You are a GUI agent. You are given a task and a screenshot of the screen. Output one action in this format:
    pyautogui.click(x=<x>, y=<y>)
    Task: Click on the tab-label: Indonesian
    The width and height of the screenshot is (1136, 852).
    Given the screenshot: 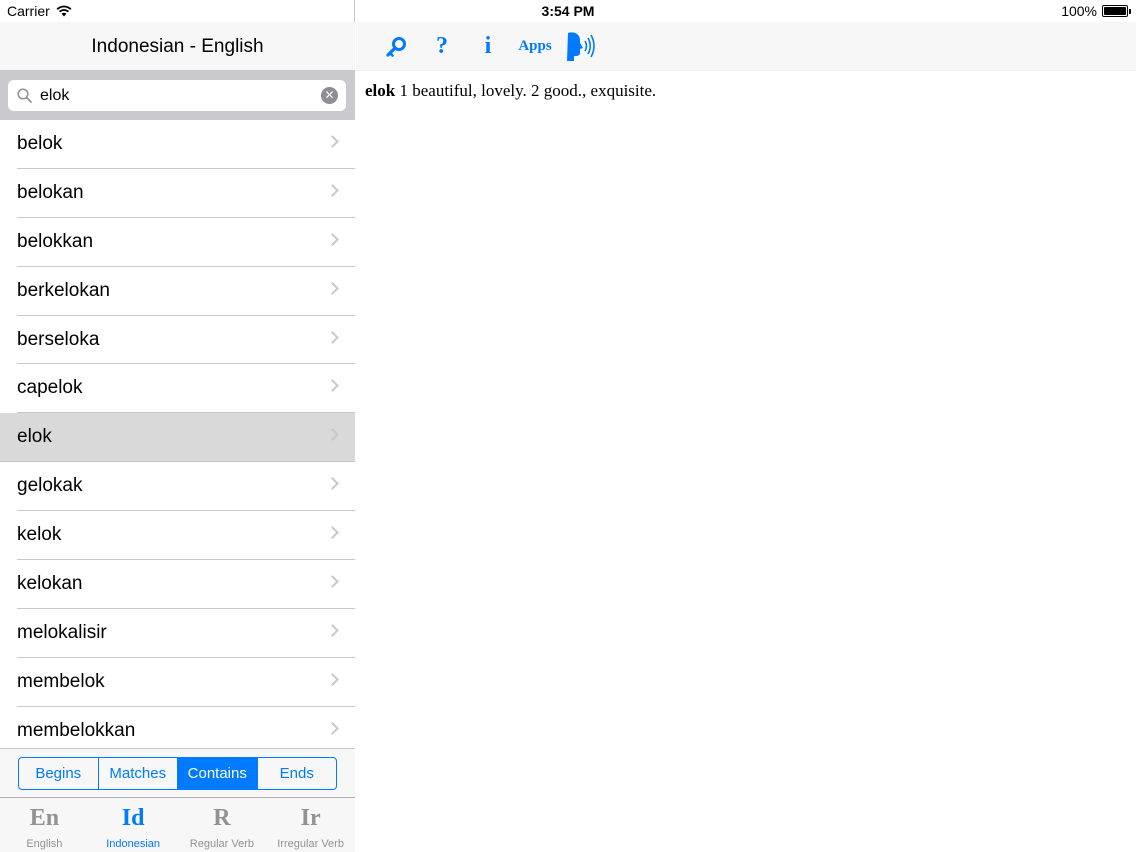 What is the action you would take?
    pyautogui.click(x=133, y=844)
    